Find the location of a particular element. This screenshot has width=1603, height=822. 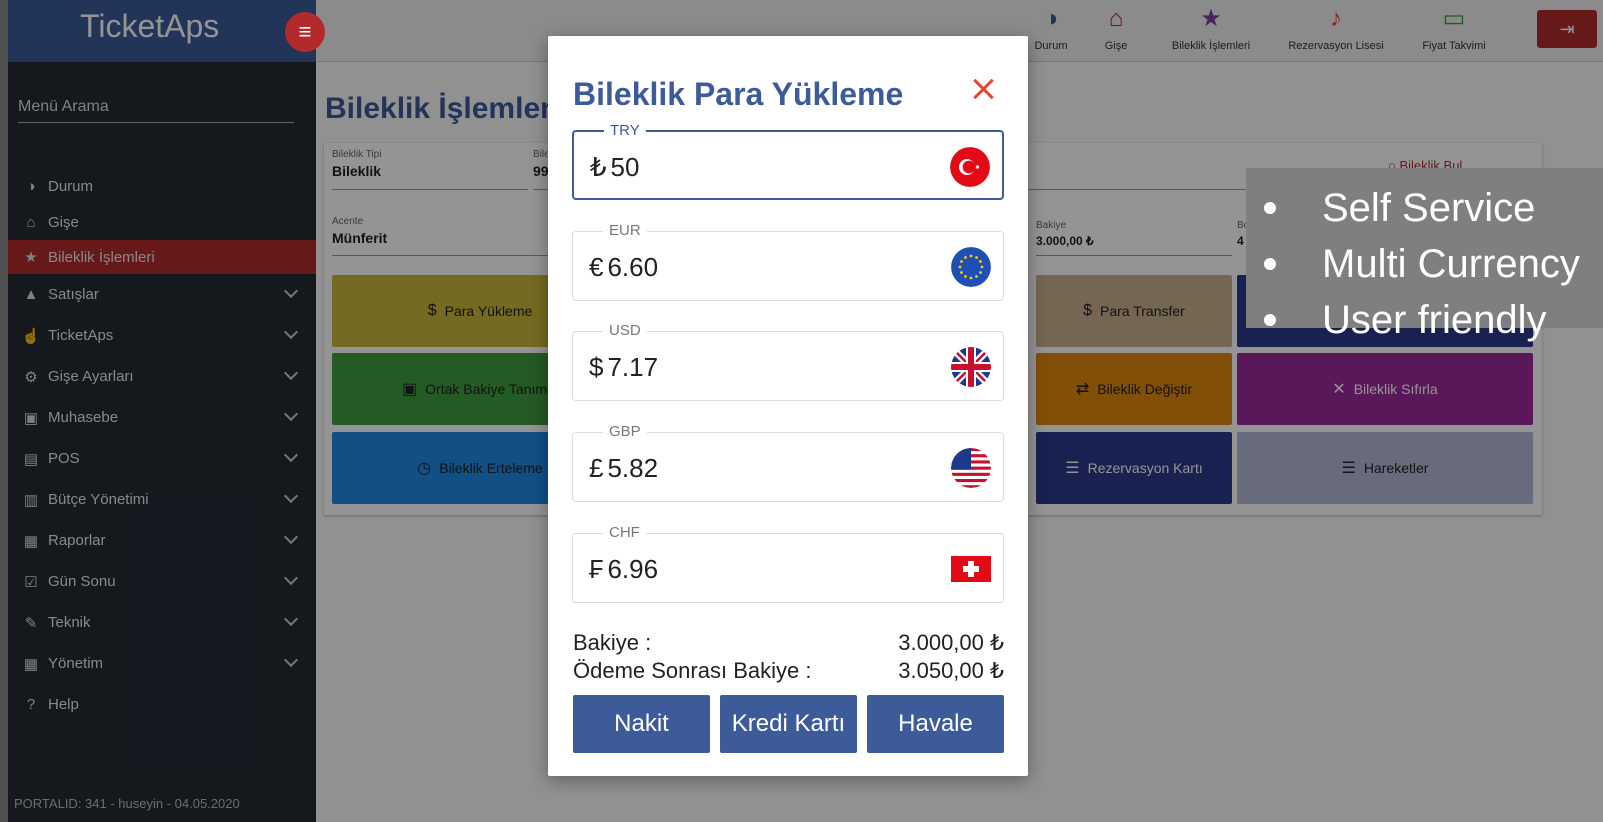

credit-card-button: Kredi Kartı is located at coordinates (788, 724).